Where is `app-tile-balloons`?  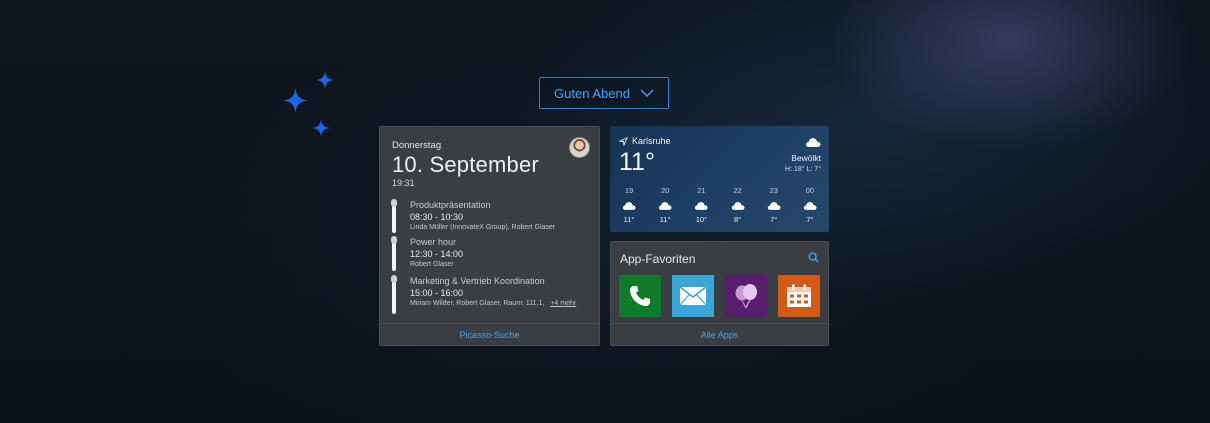 app-tile-balloons is located at coordinates (746, 296).